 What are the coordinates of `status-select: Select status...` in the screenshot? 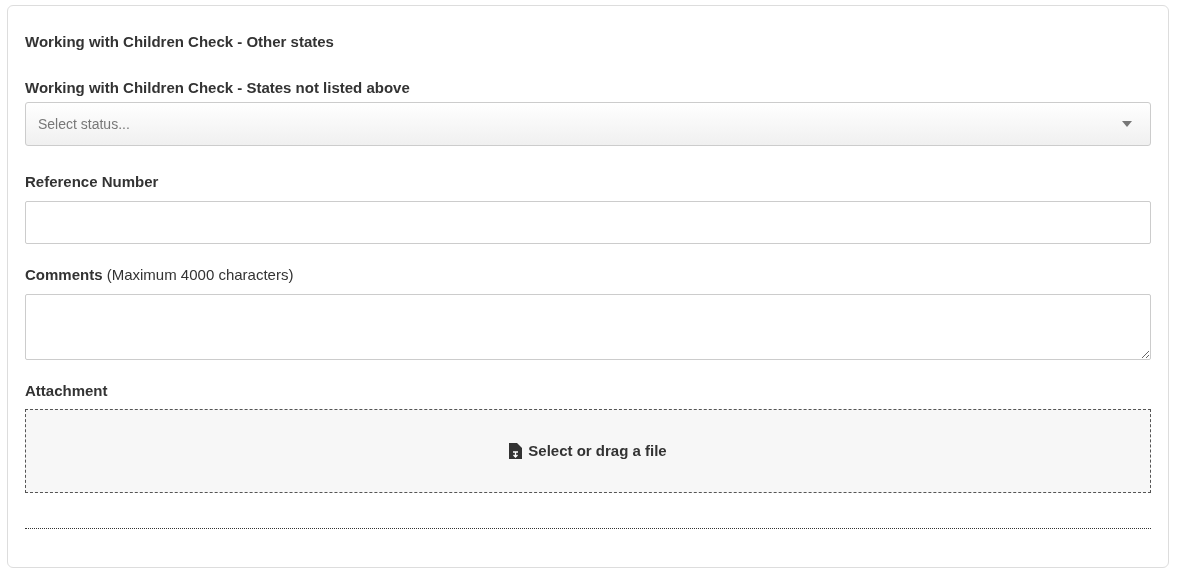 It's located at (588, 124).